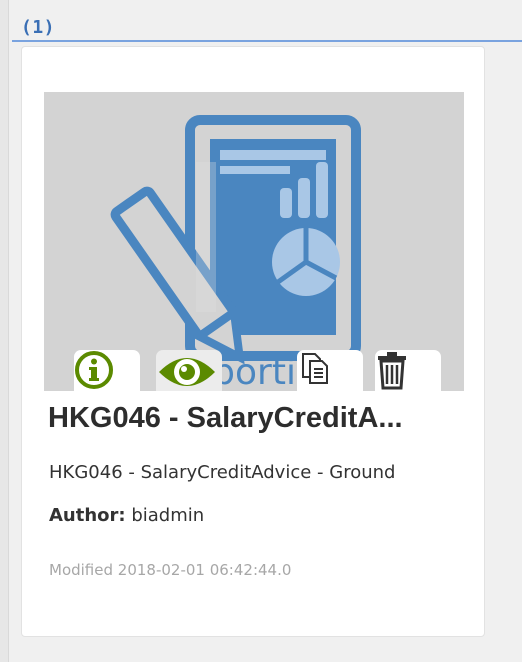  I want to click on group-divider, so click(267, 41).